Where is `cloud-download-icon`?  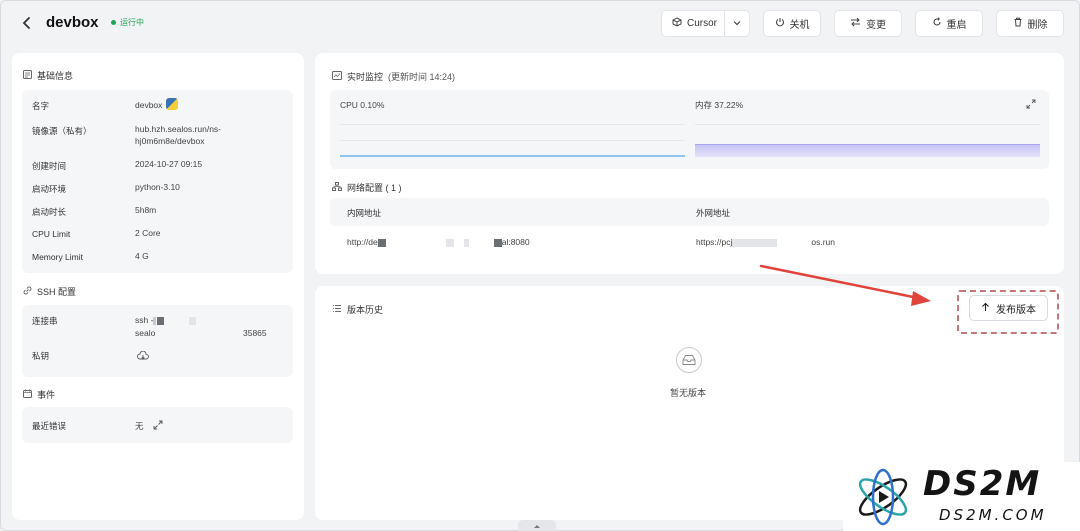 cloud-download-icon is located at coordinates (143, 356).